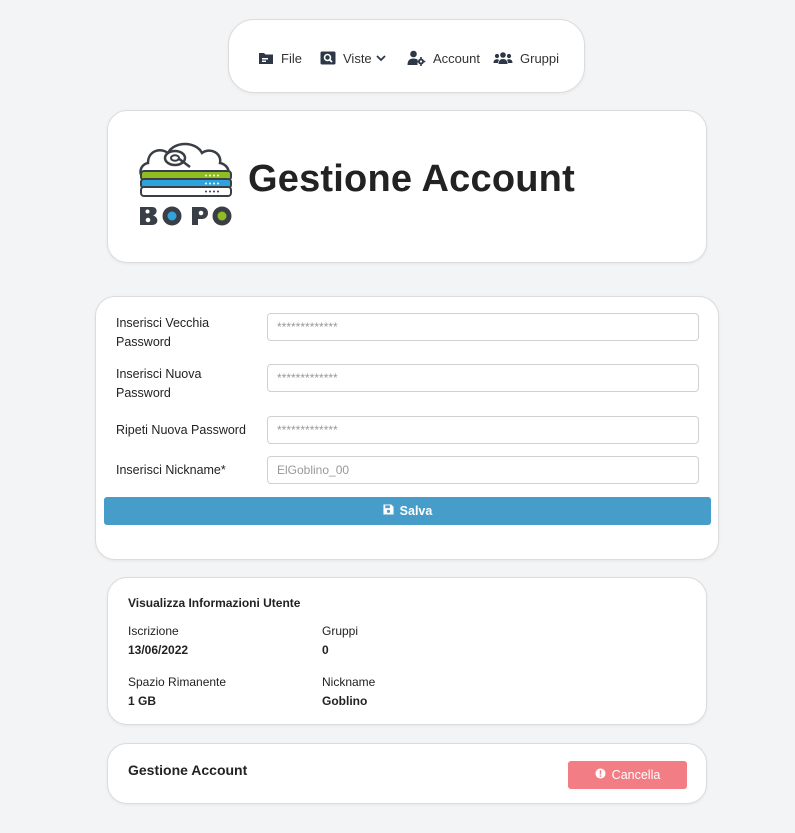 The image size is (795, 833). Describe the element at coordinates (416, 58) in the screenshot. I see `user-gear-icon` at that location.